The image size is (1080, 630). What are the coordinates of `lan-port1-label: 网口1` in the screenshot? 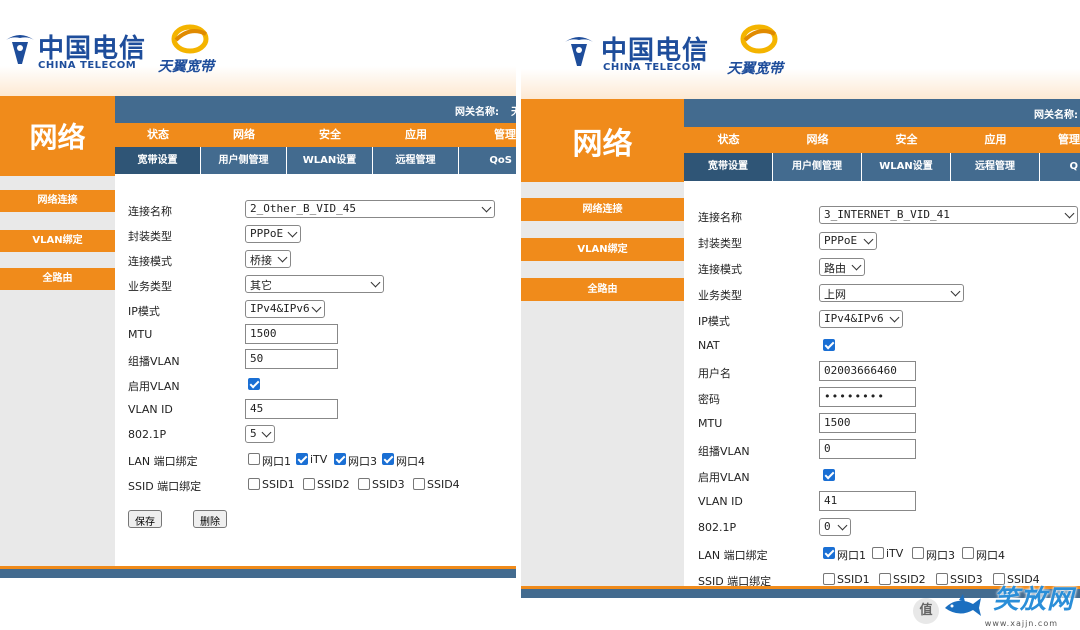 It's located at (276, 461).